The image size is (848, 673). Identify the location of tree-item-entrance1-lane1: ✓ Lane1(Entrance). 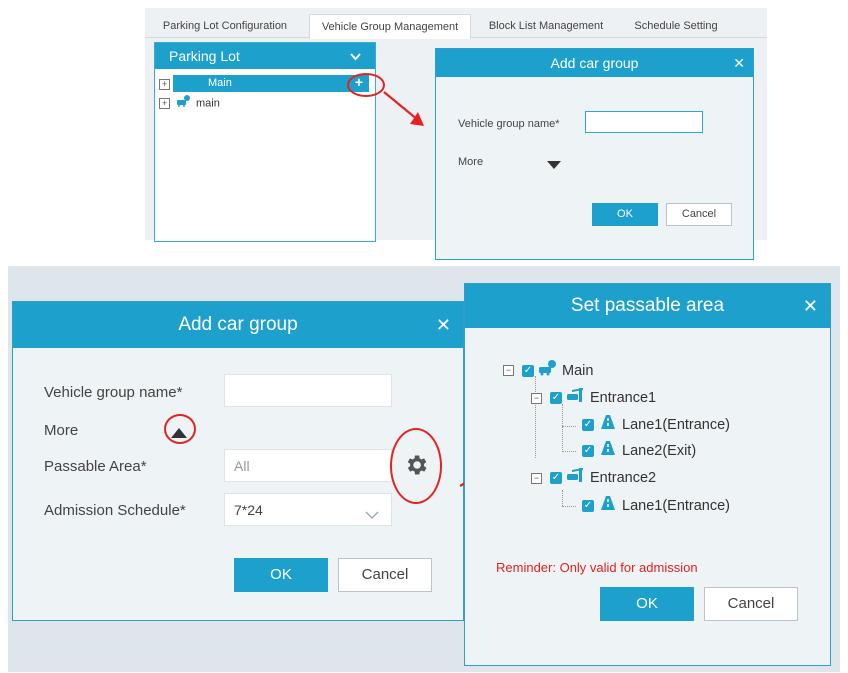
(656, 425).